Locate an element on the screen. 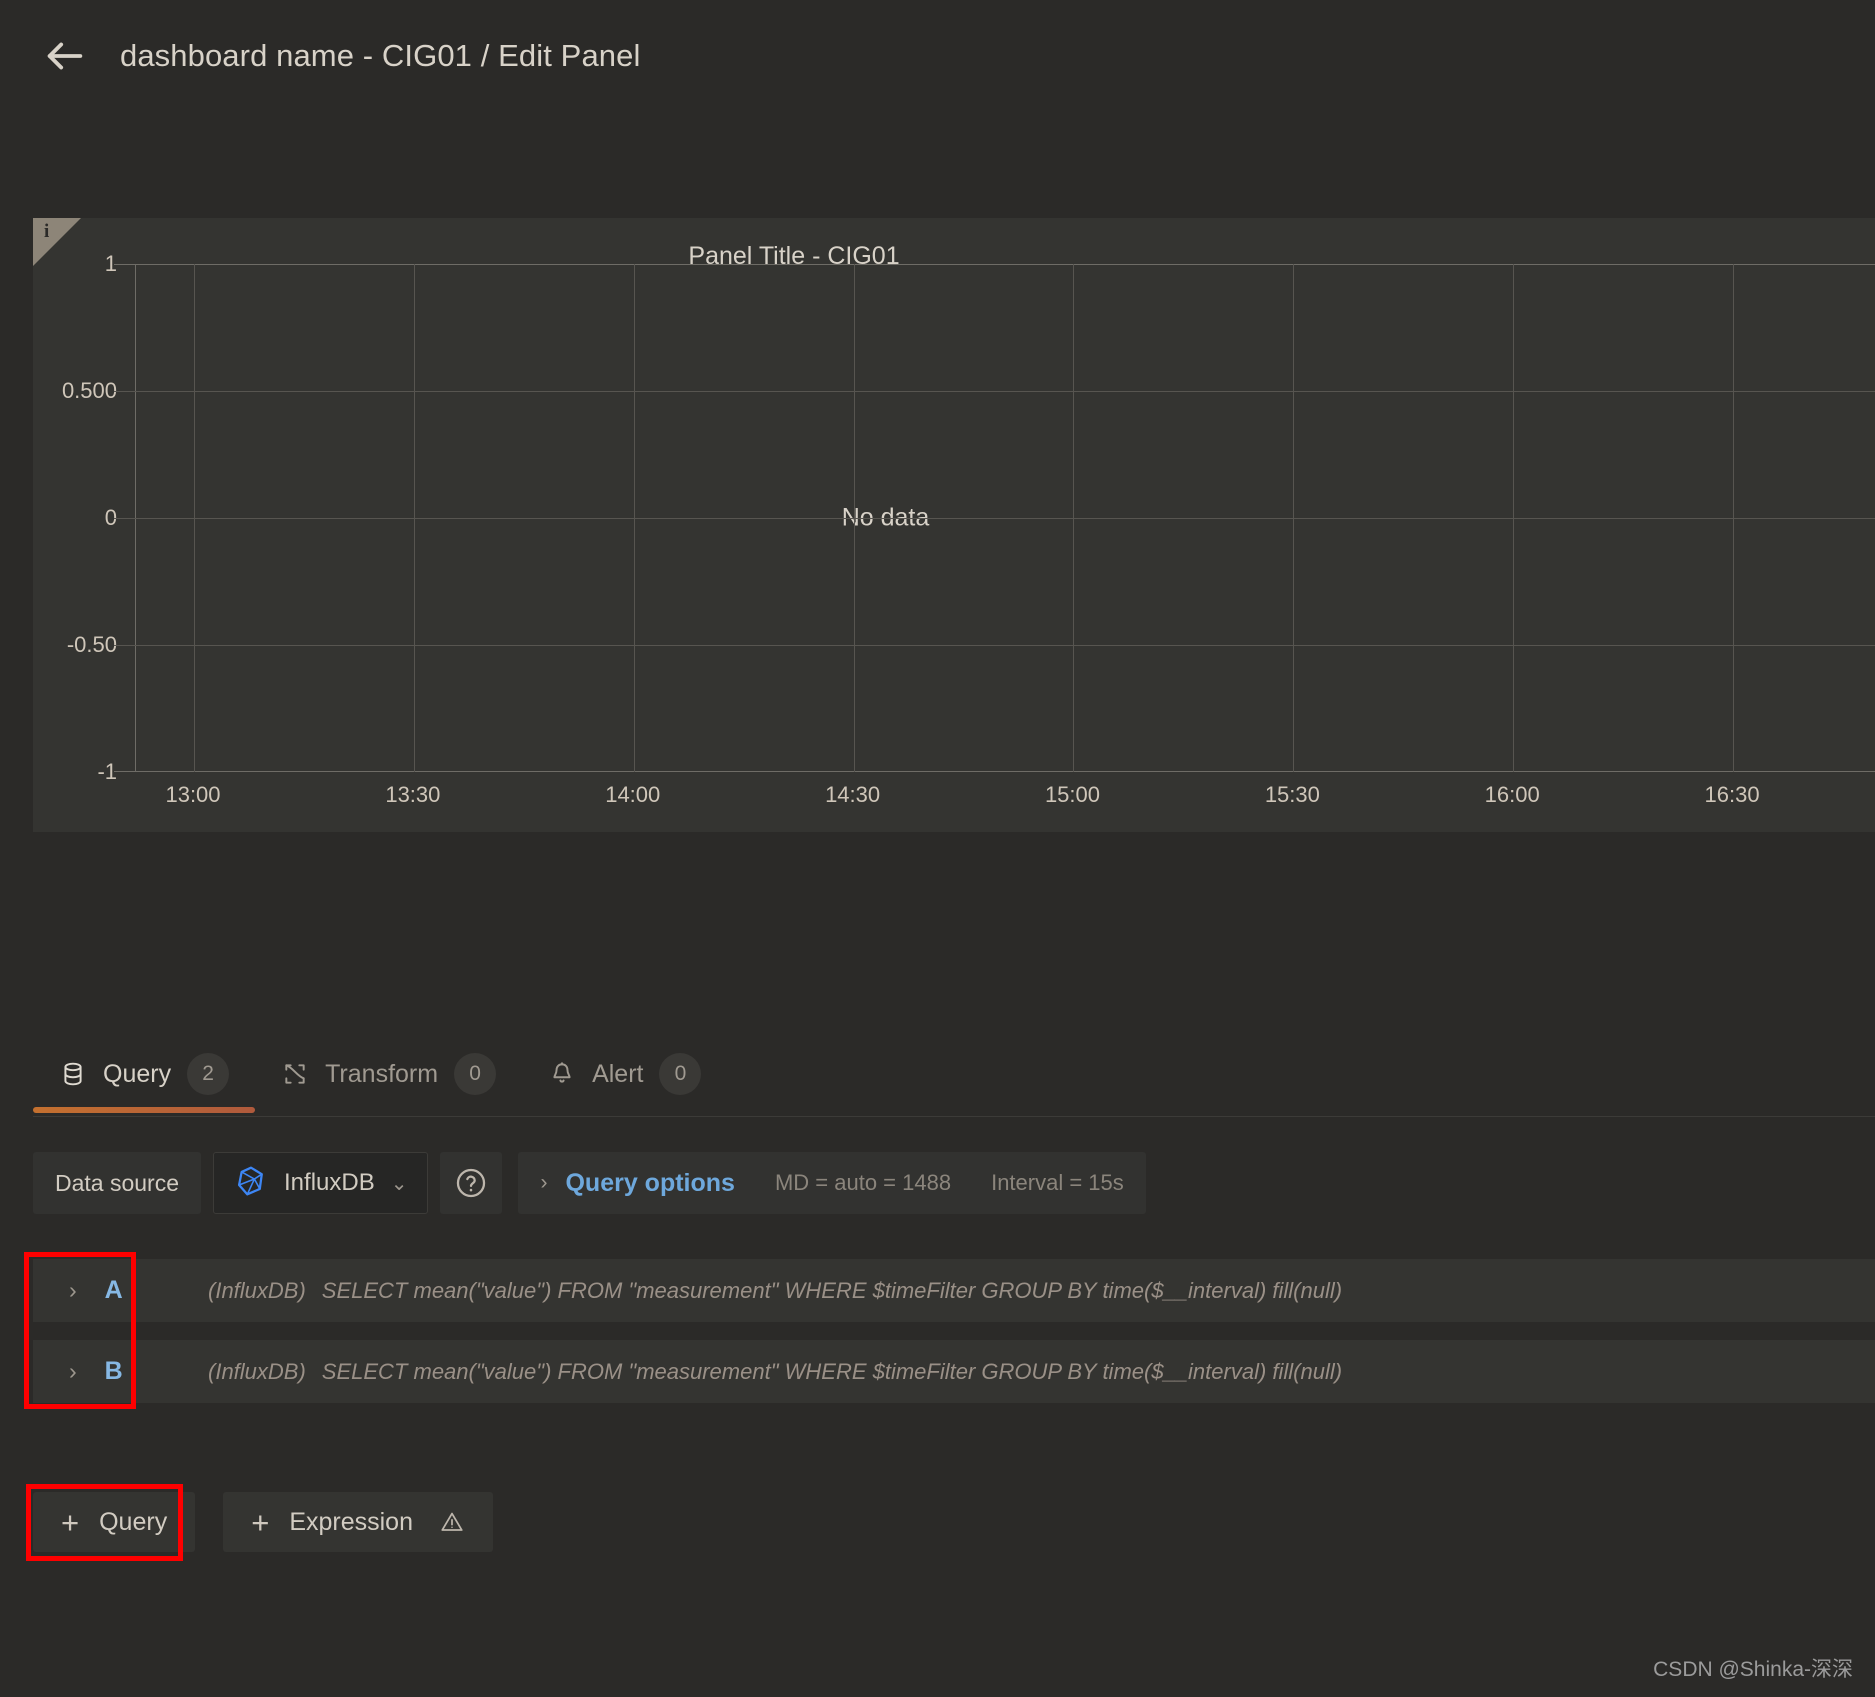  x-axis-tick-label: 15:30 is located at coordinates (1292, 794).